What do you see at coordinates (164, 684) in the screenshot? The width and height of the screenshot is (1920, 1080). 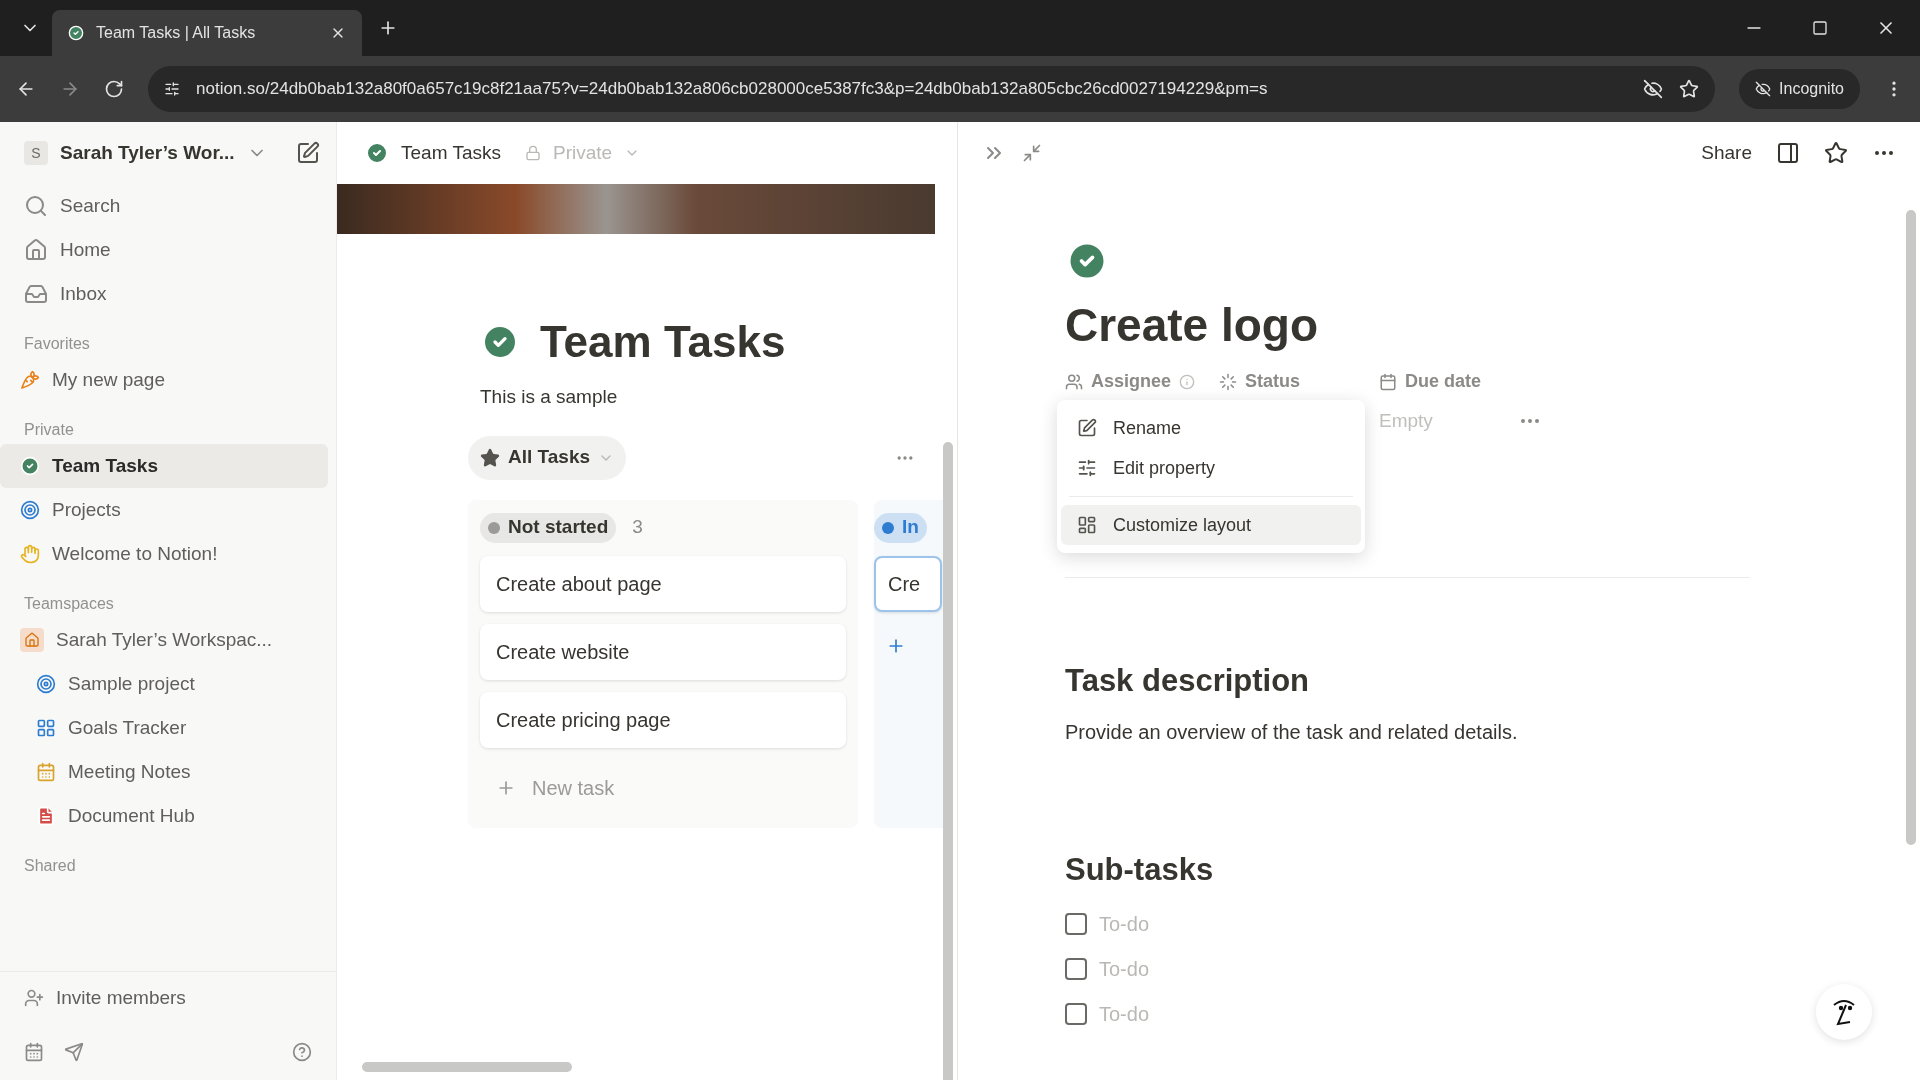 I see `sidebar-item: Sample project` at bounding box center [164, 684].